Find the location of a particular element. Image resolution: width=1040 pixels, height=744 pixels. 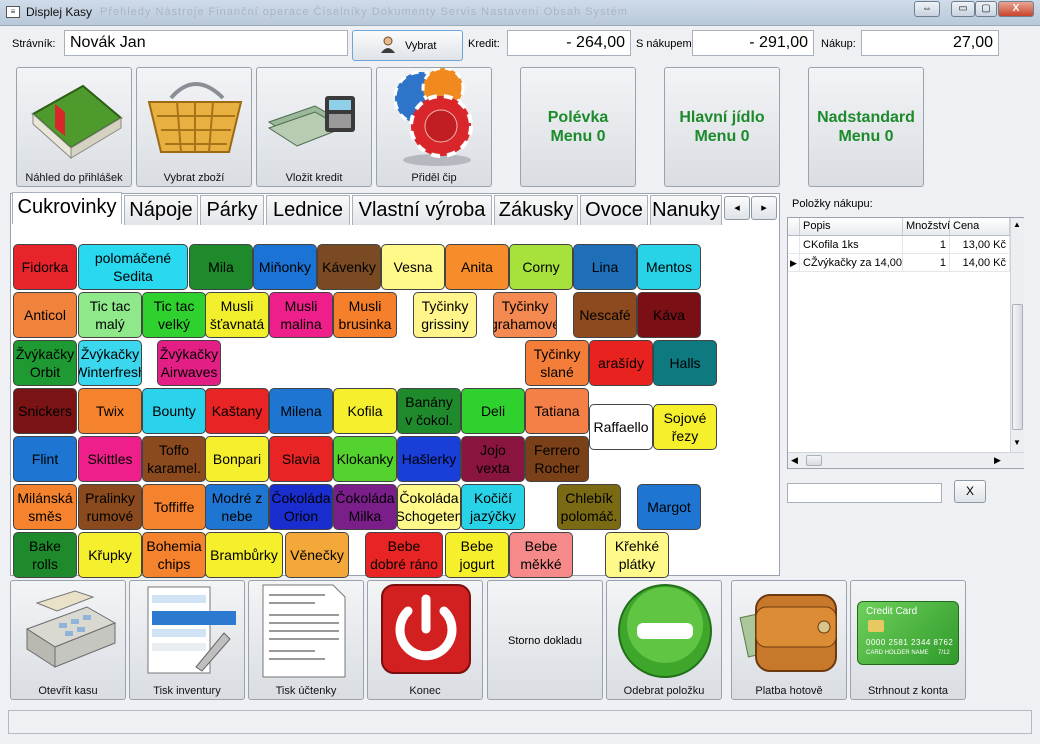

product-button: Káva is located at coordinates (669, 315).